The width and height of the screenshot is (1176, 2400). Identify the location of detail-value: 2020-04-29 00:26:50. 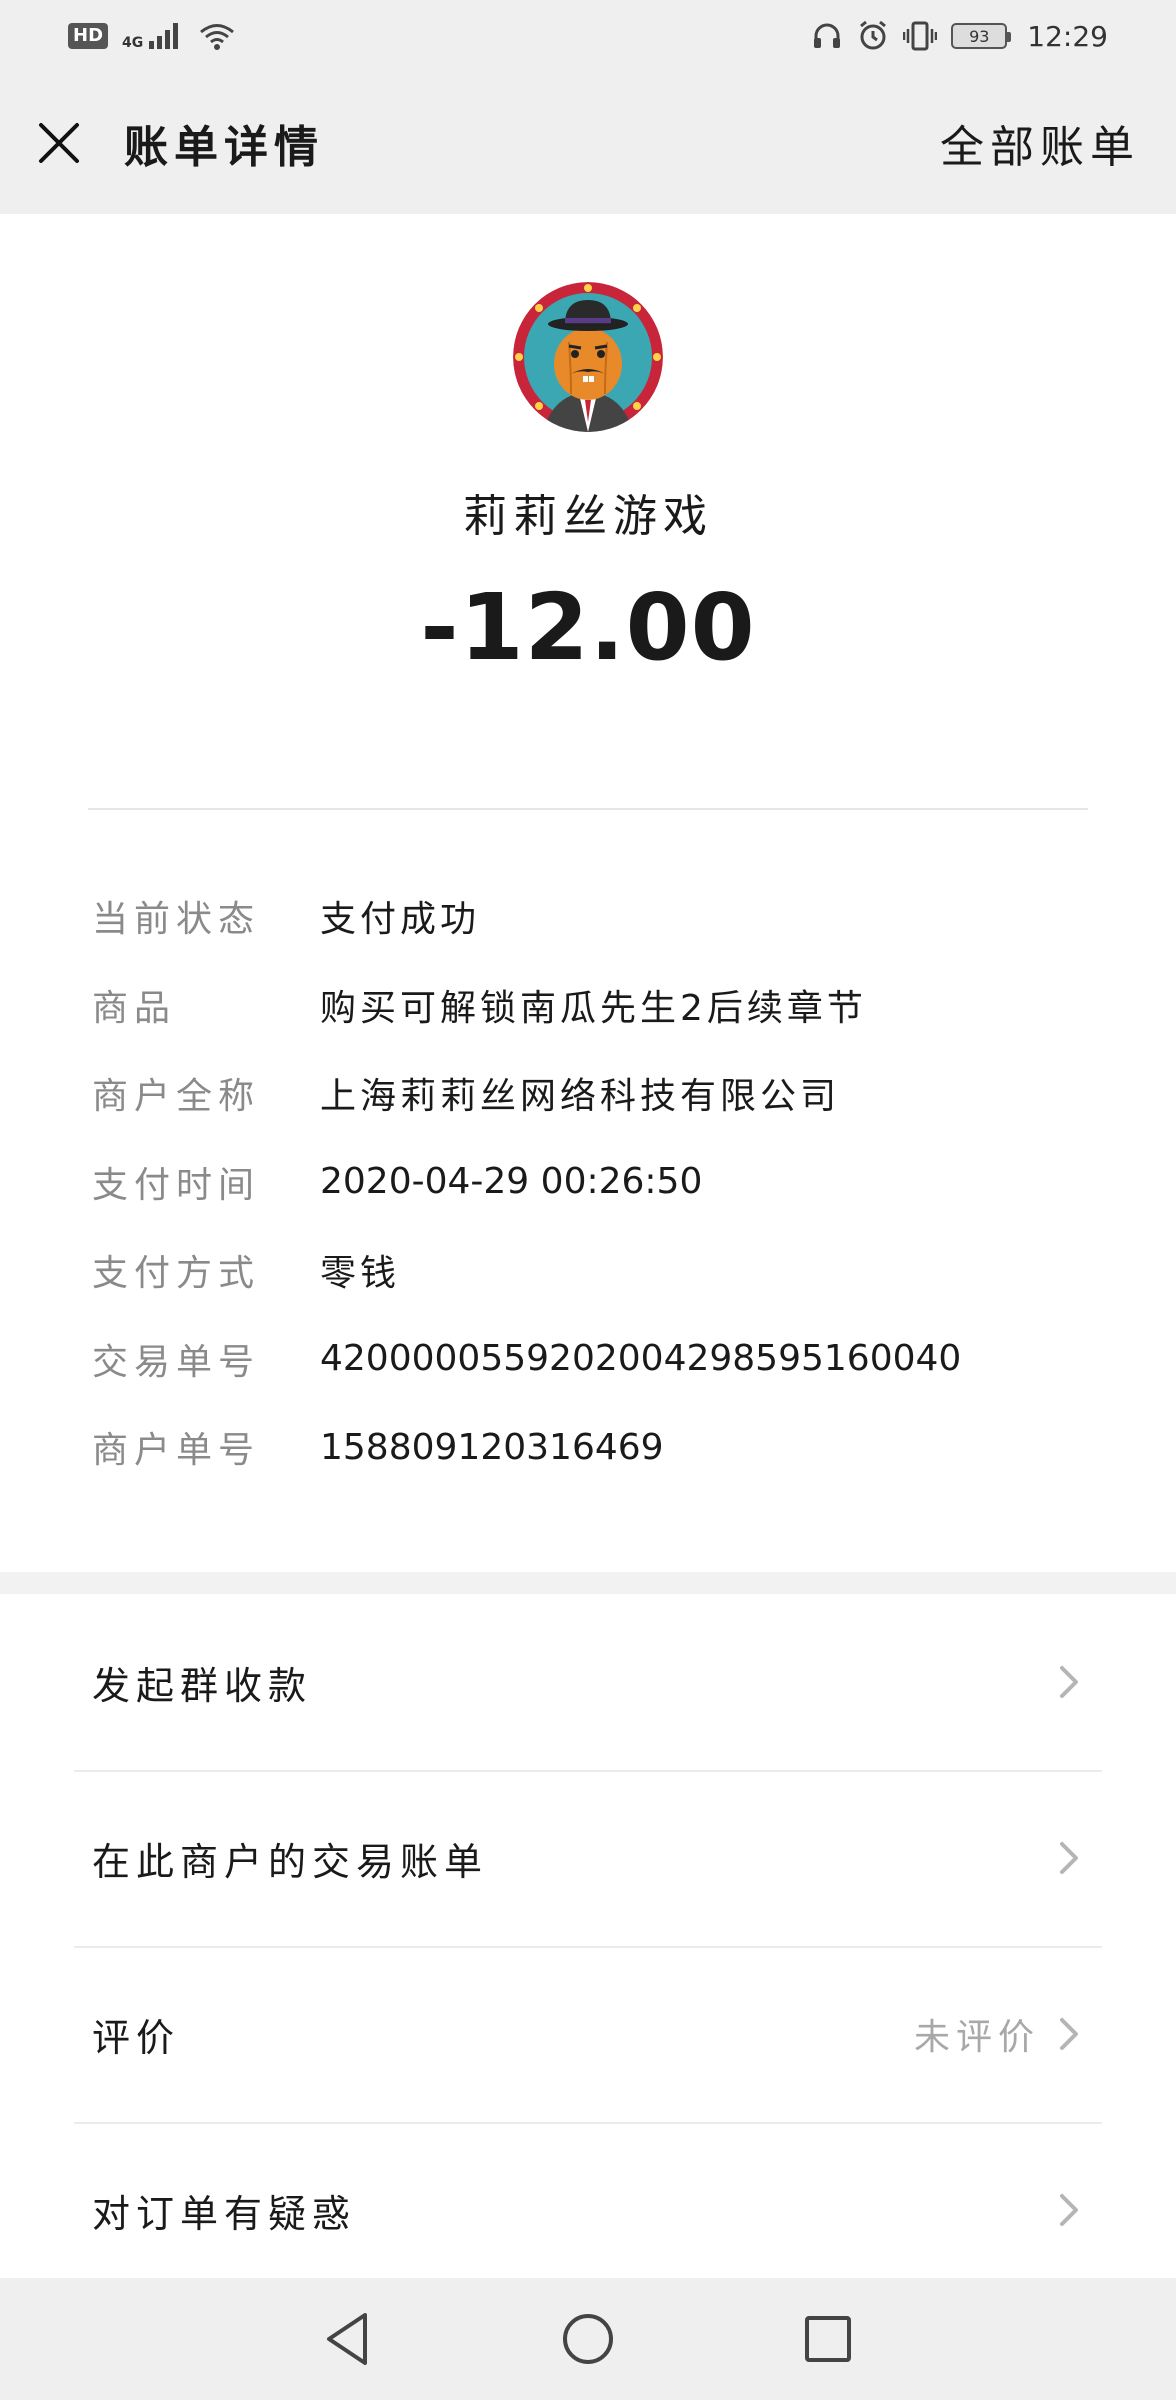
(511, 1182).